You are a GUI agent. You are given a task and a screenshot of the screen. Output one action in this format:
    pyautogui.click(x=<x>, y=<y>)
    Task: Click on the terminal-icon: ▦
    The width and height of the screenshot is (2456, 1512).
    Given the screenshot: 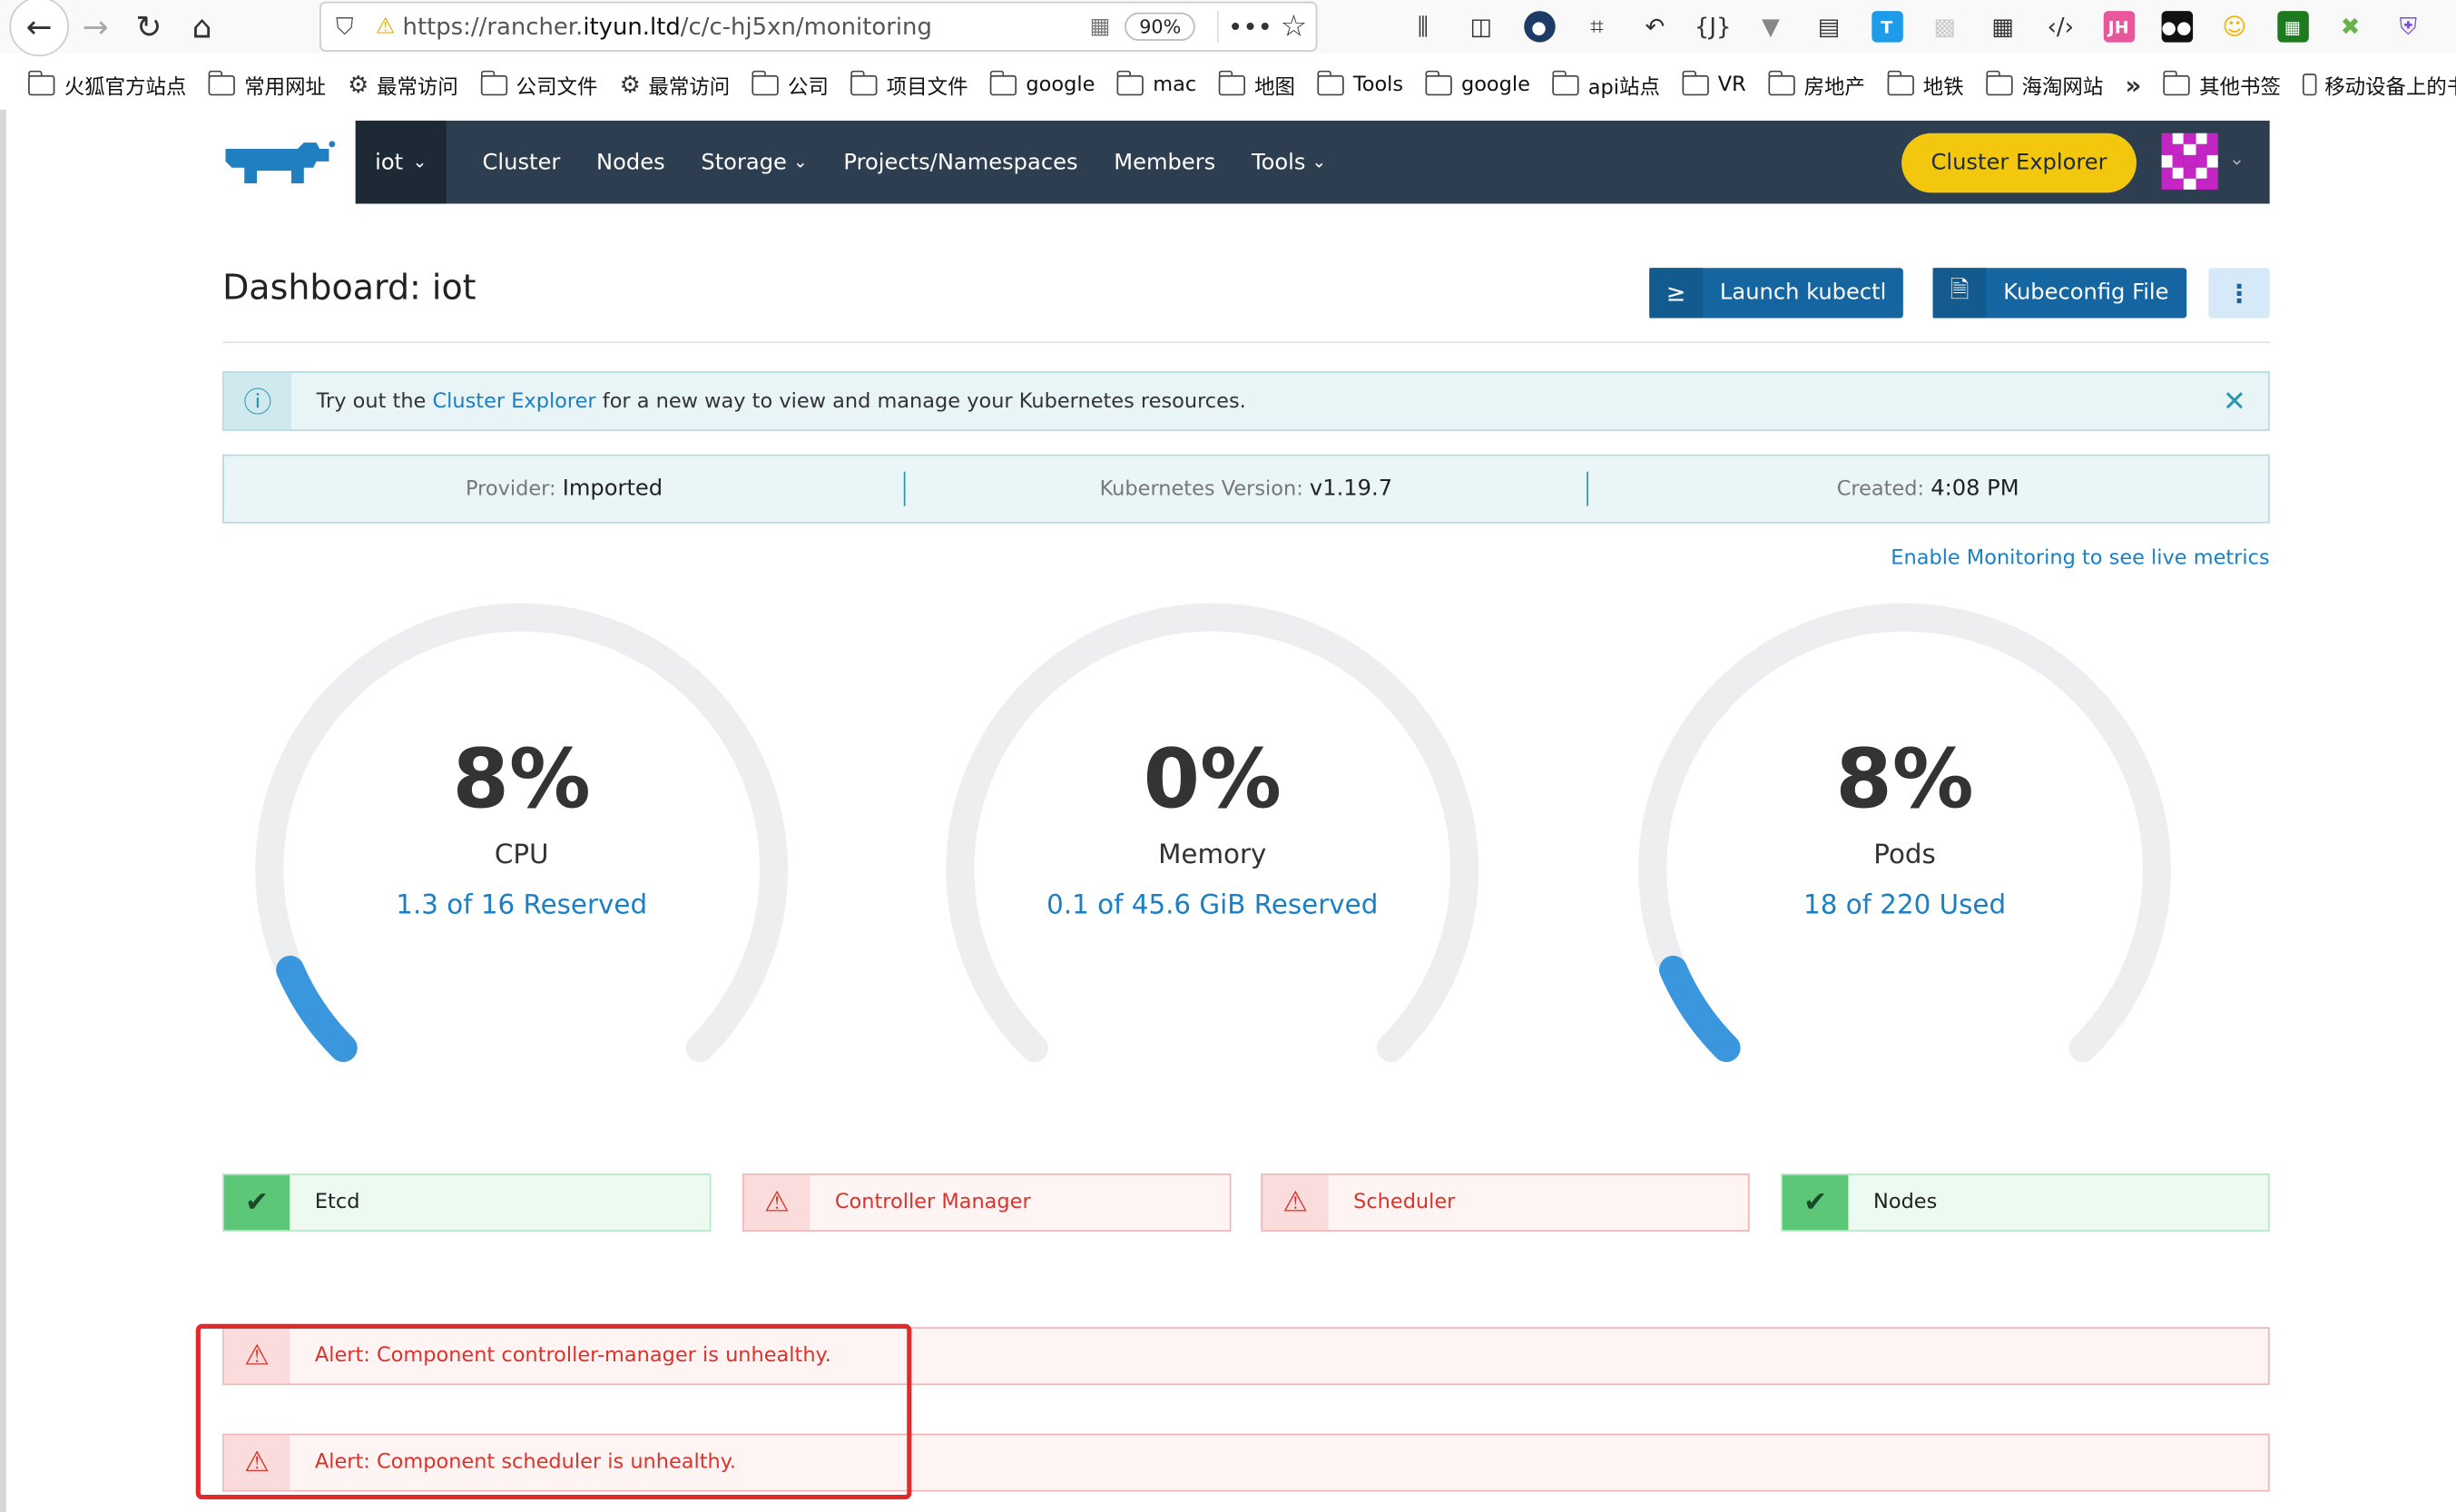 What is the action you would take?
    pyautogui.click(x=2293, y=26)
    